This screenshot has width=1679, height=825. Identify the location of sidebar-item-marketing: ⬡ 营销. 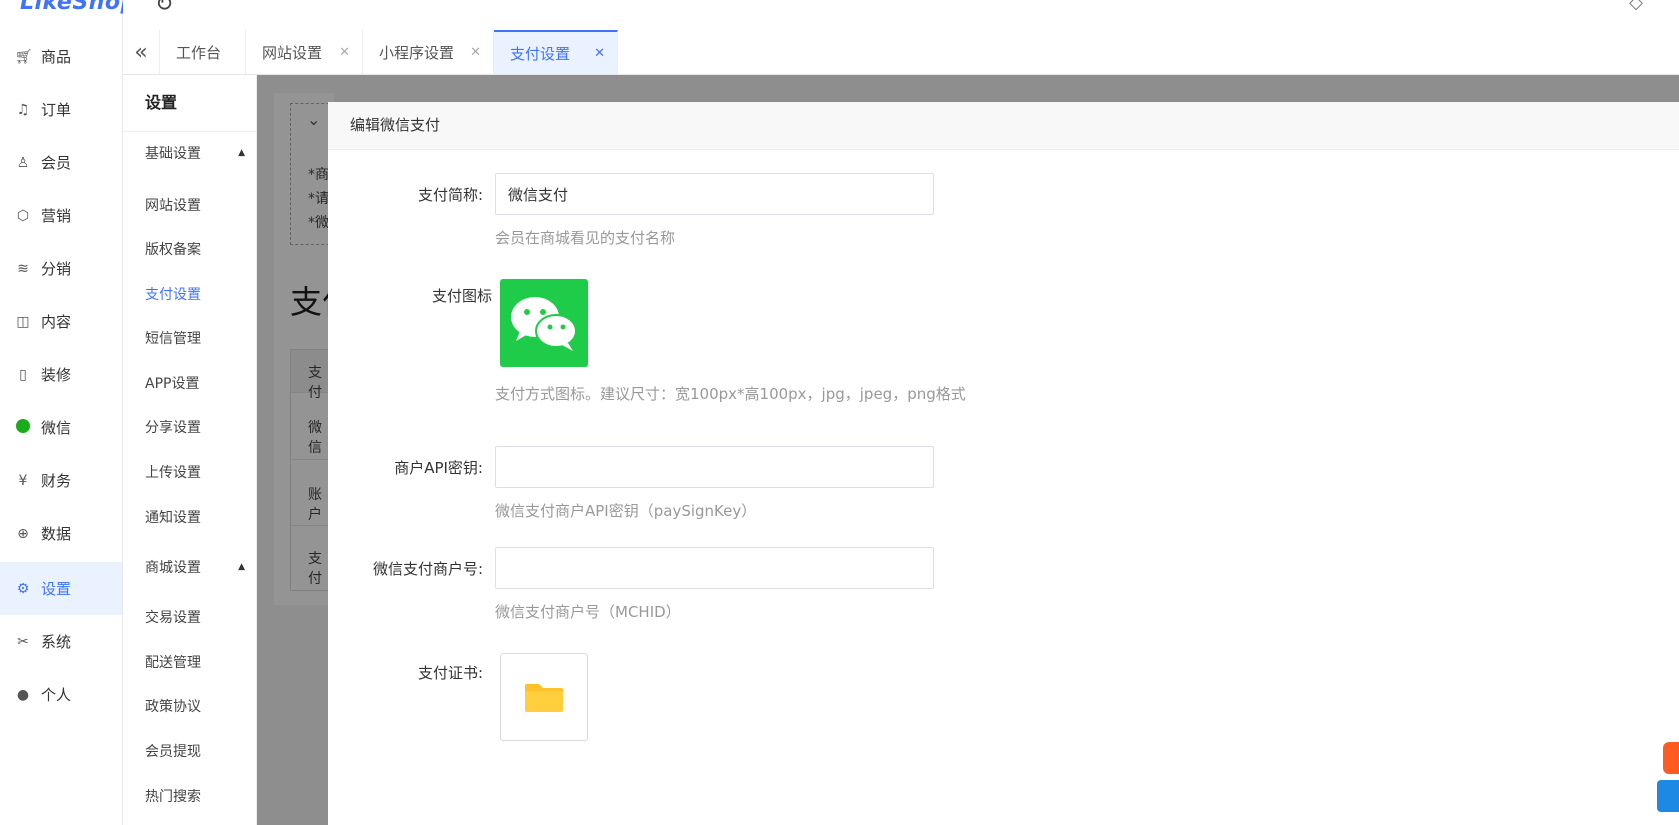
(61, 215).